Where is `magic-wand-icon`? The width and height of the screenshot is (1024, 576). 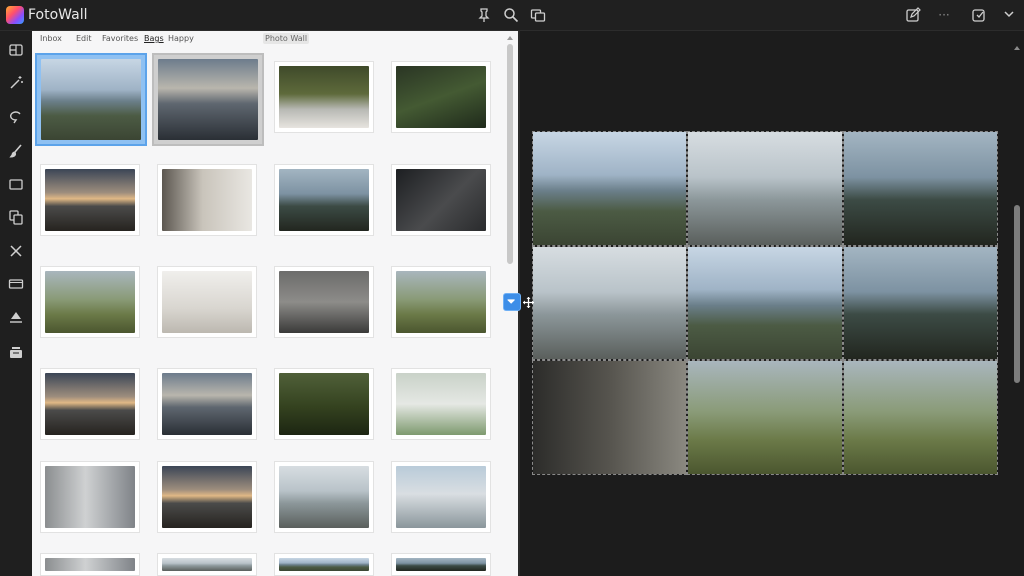
magic-wand-icon is located at coordinates (15, 82).